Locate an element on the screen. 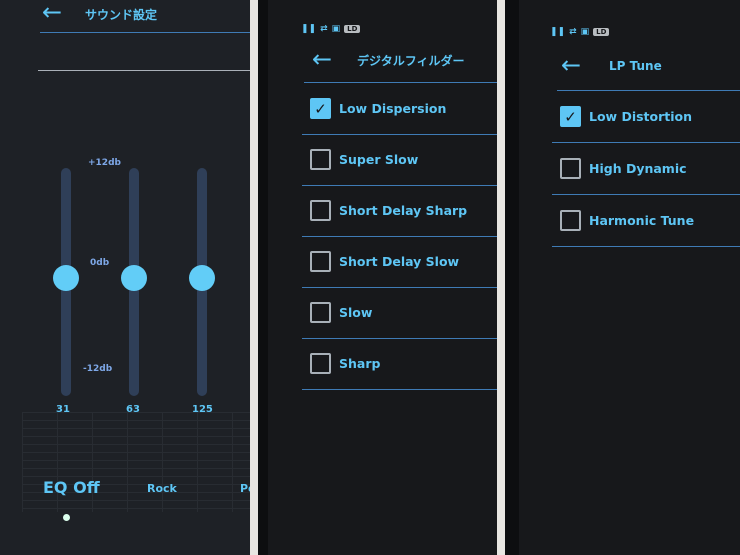 This screenshot has width=740, height=555. option-super-slow: Super Slow is located at coordinates (364, 159).